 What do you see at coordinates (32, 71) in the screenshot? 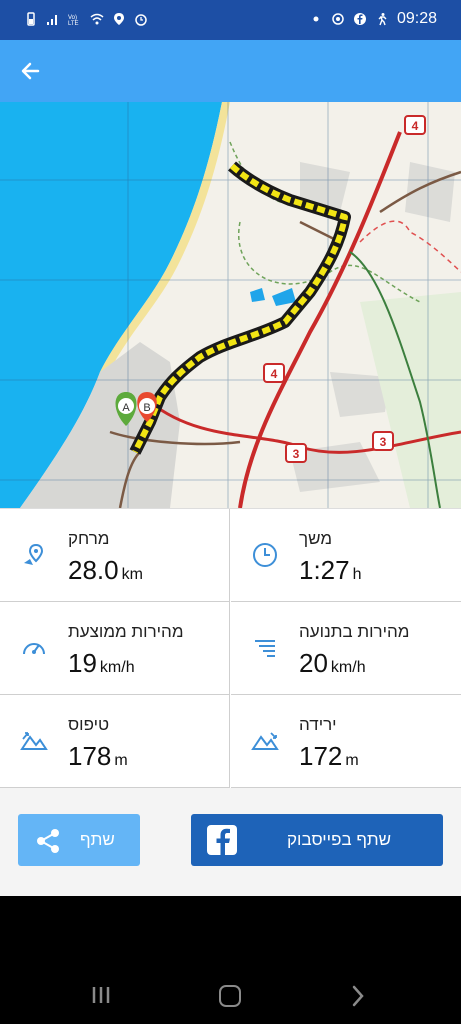
I see `arrow-left-icon` at bounding box center [32, 71].